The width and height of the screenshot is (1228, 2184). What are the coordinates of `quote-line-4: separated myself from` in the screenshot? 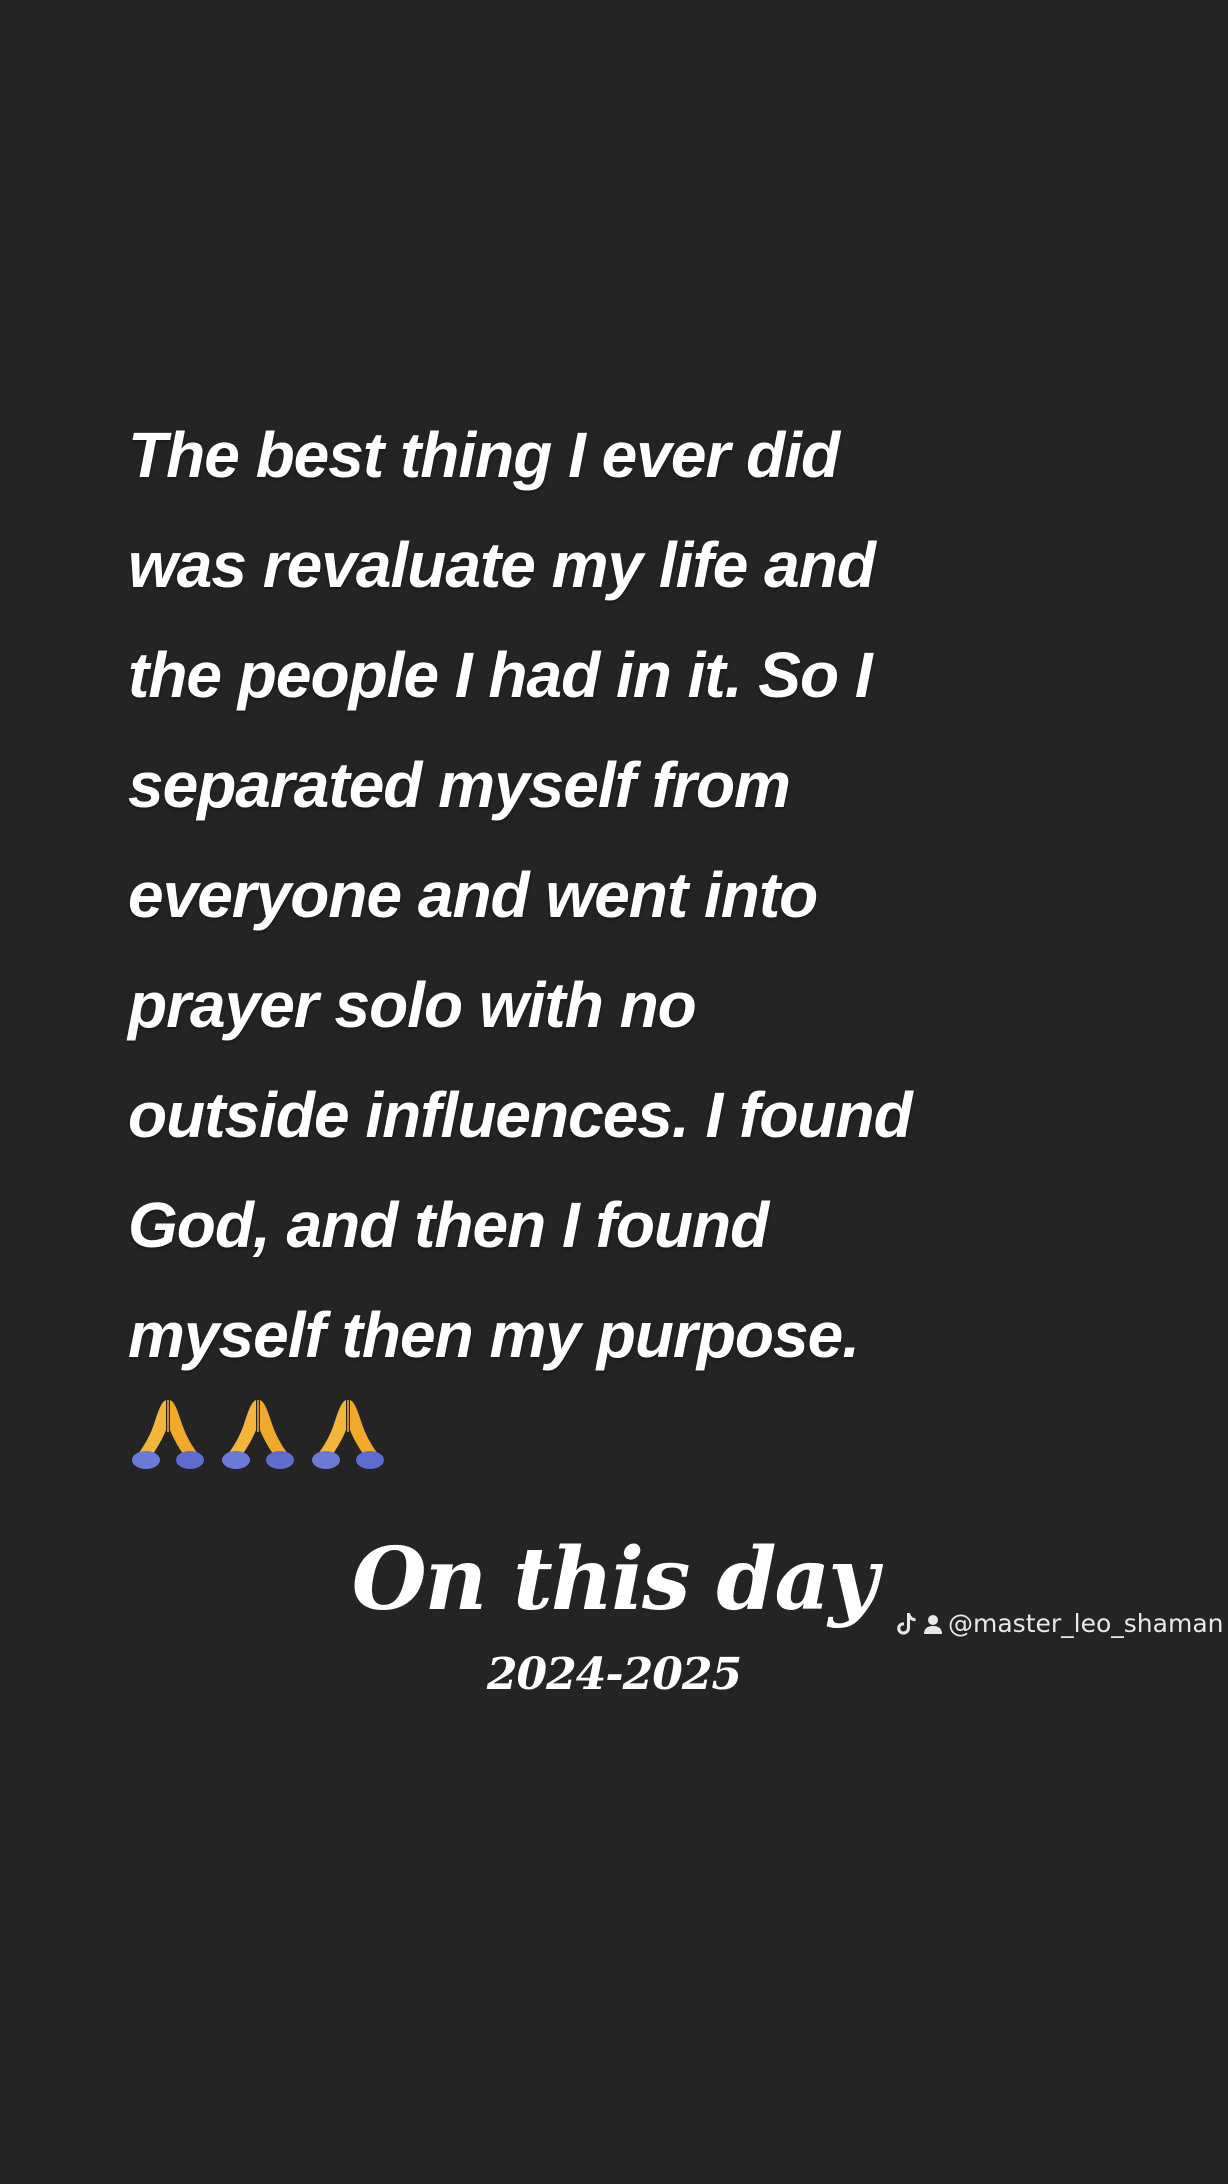 It's located at (459, 785).